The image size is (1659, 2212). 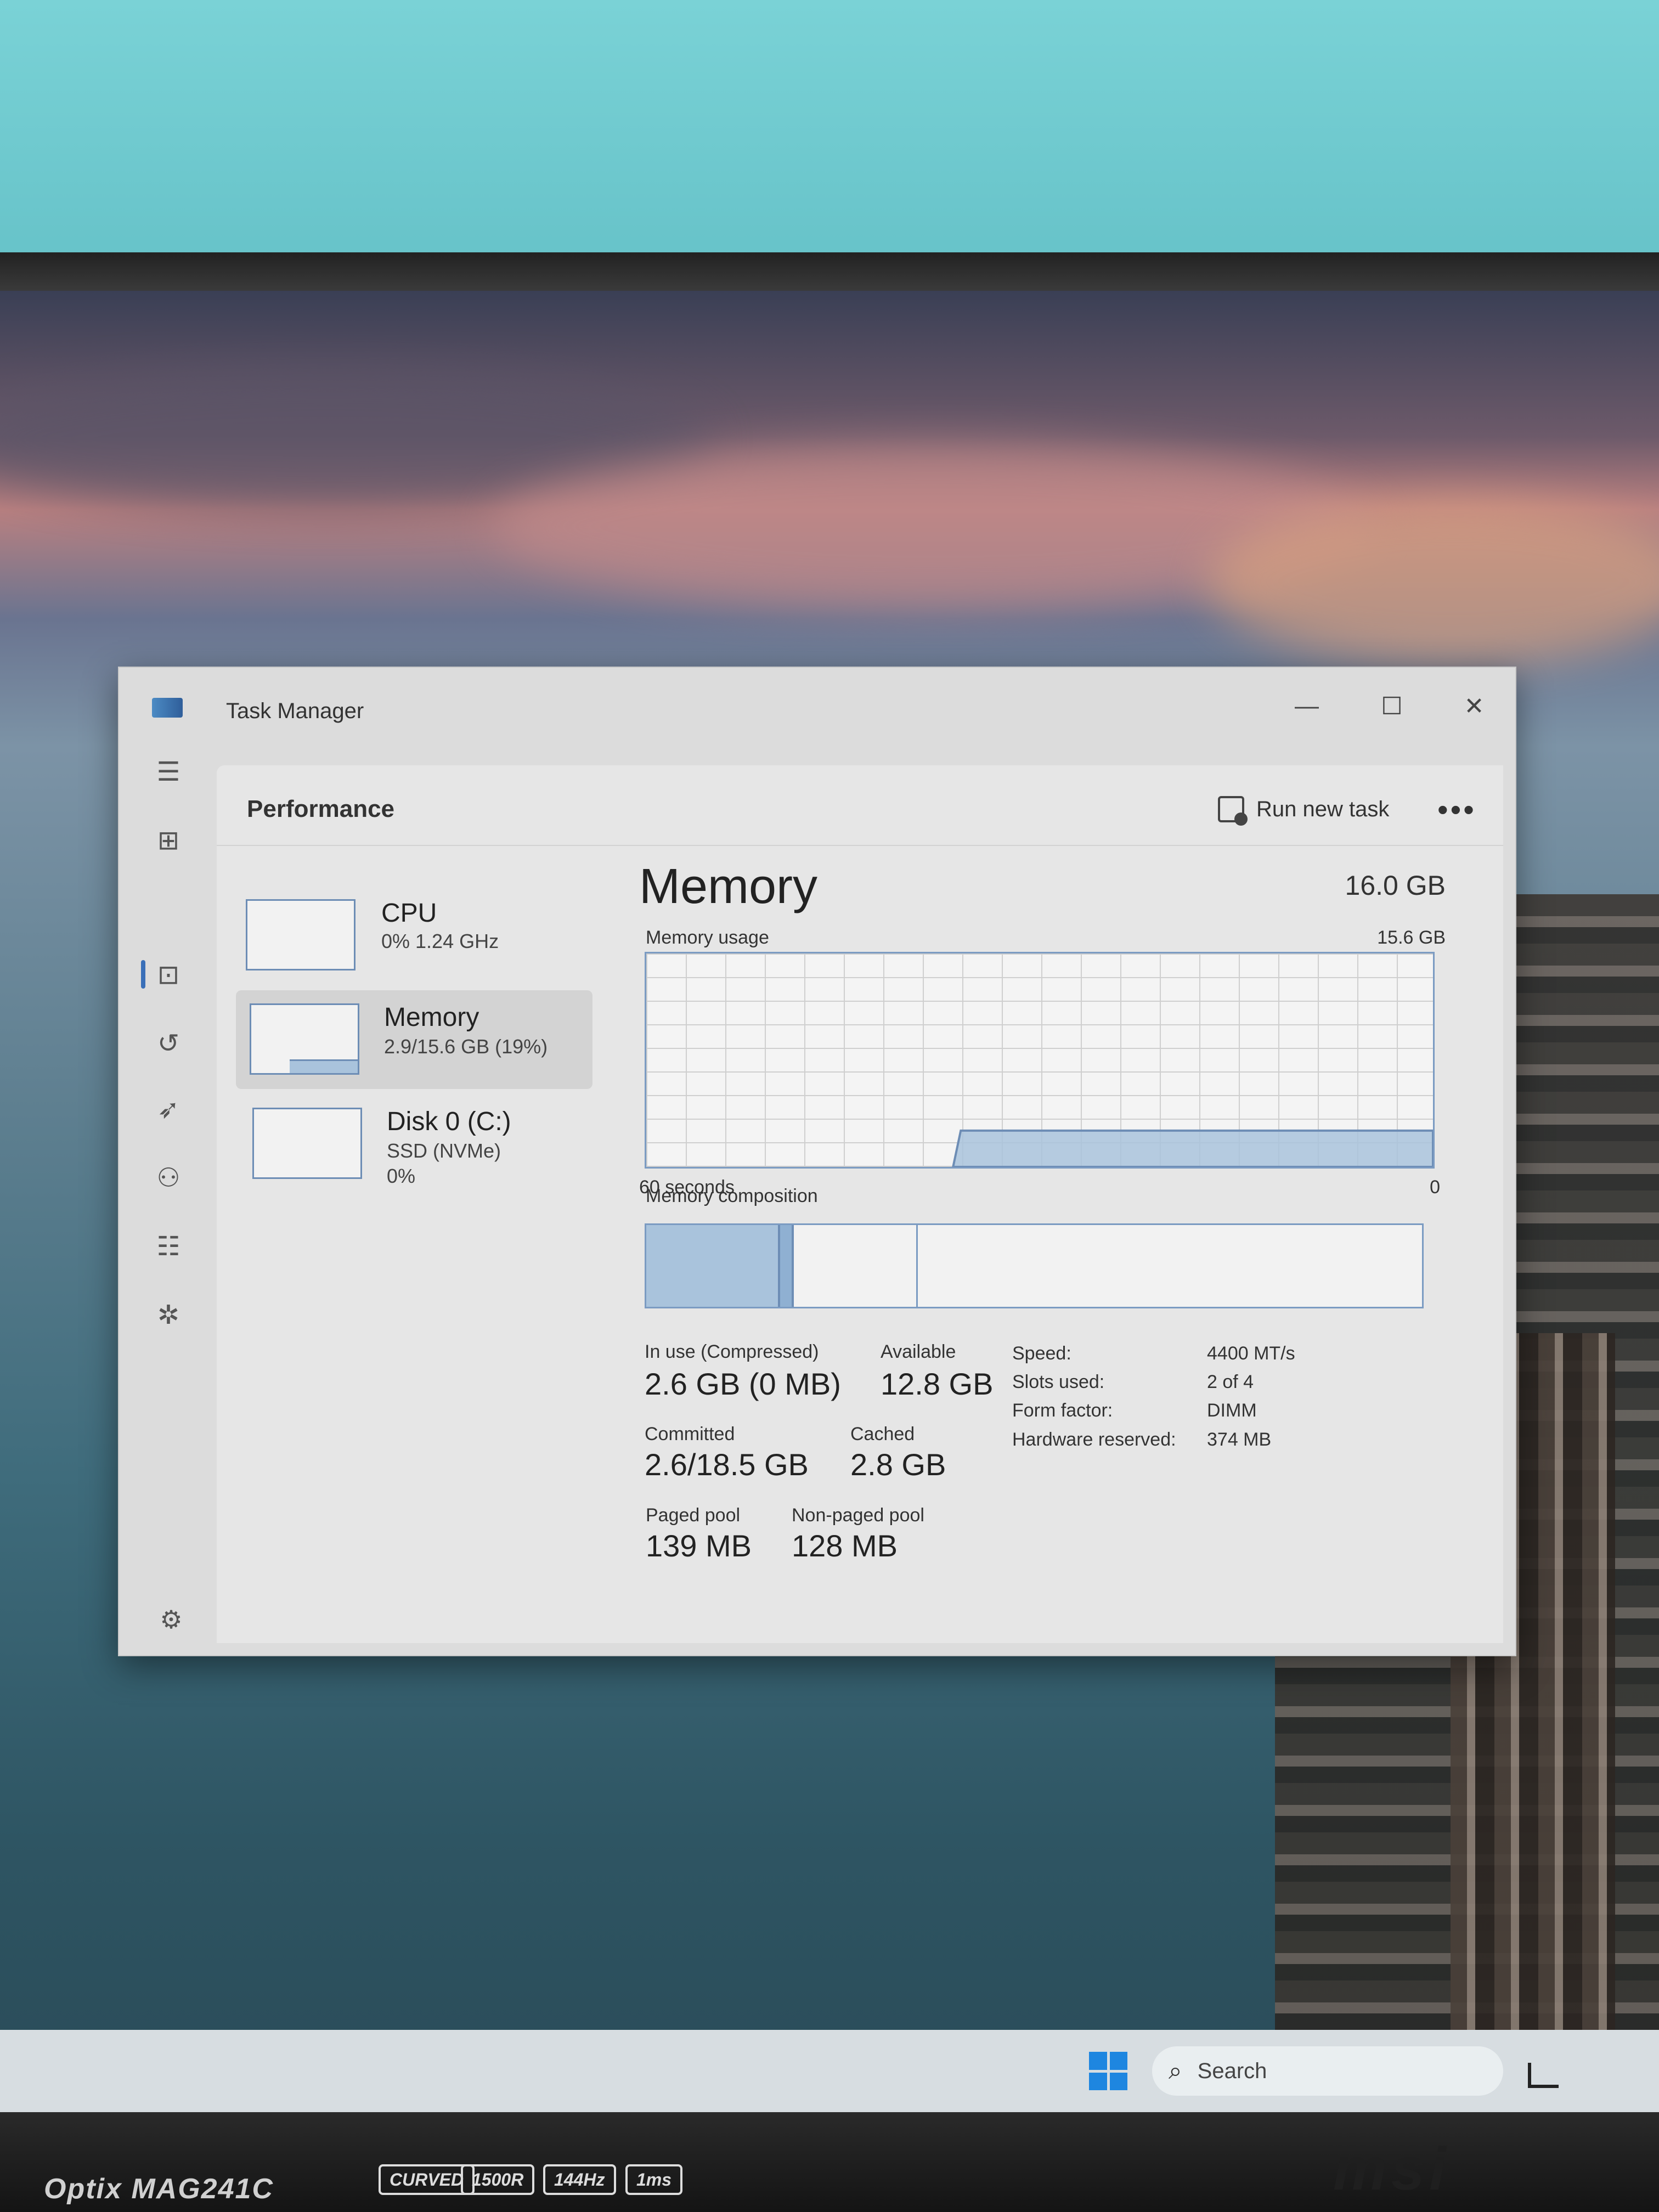 What do you see at coordinates (1474, 706) in the screenshot?
I see `close-button: ✕` at bounding box center [1474, 706].